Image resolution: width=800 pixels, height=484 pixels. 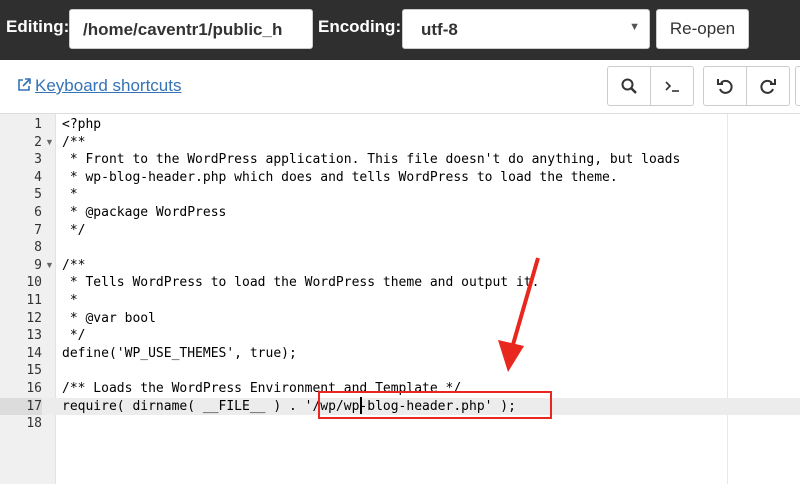 What do you see at coordinates (34, 336) in the screenshot?
I see `line-number: 13` at bounding box center [34, 336].